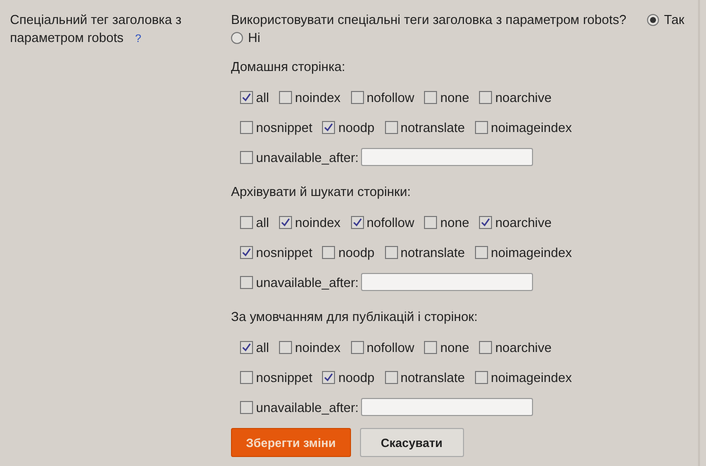 This screenshot has height=466, width=706. Describe the element at coordinates (674, 20) in the screenshot. I see `radio-label: Так` at that location.